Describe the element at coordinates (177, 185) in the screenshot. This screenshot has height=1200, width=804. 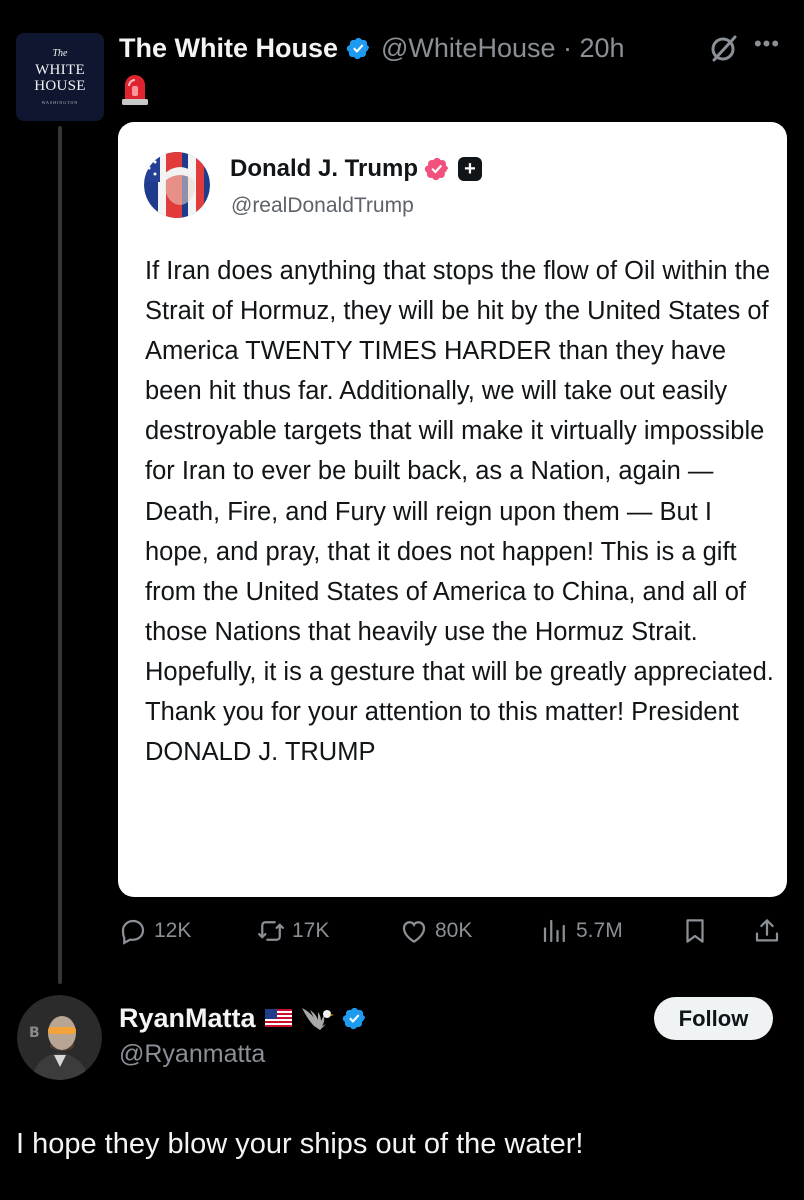
I see `trump-avatar` at that location.